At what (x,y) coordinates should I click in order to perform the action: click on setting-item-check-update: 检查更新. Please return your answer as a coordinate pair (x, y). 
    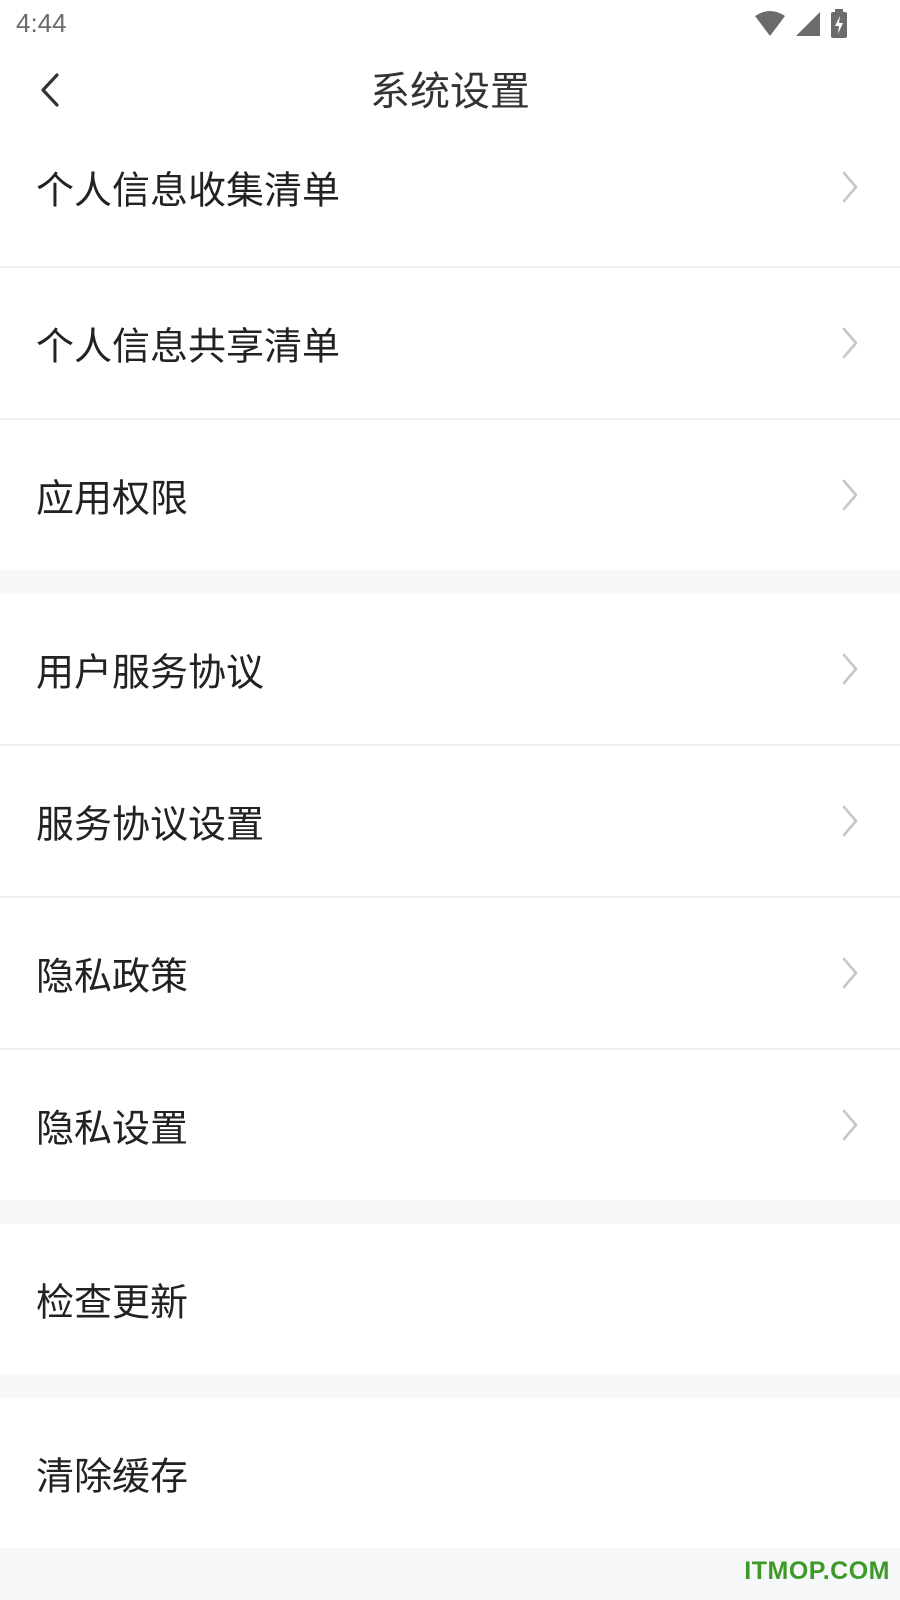
    Looking at the image, I should click on (450, 1299).